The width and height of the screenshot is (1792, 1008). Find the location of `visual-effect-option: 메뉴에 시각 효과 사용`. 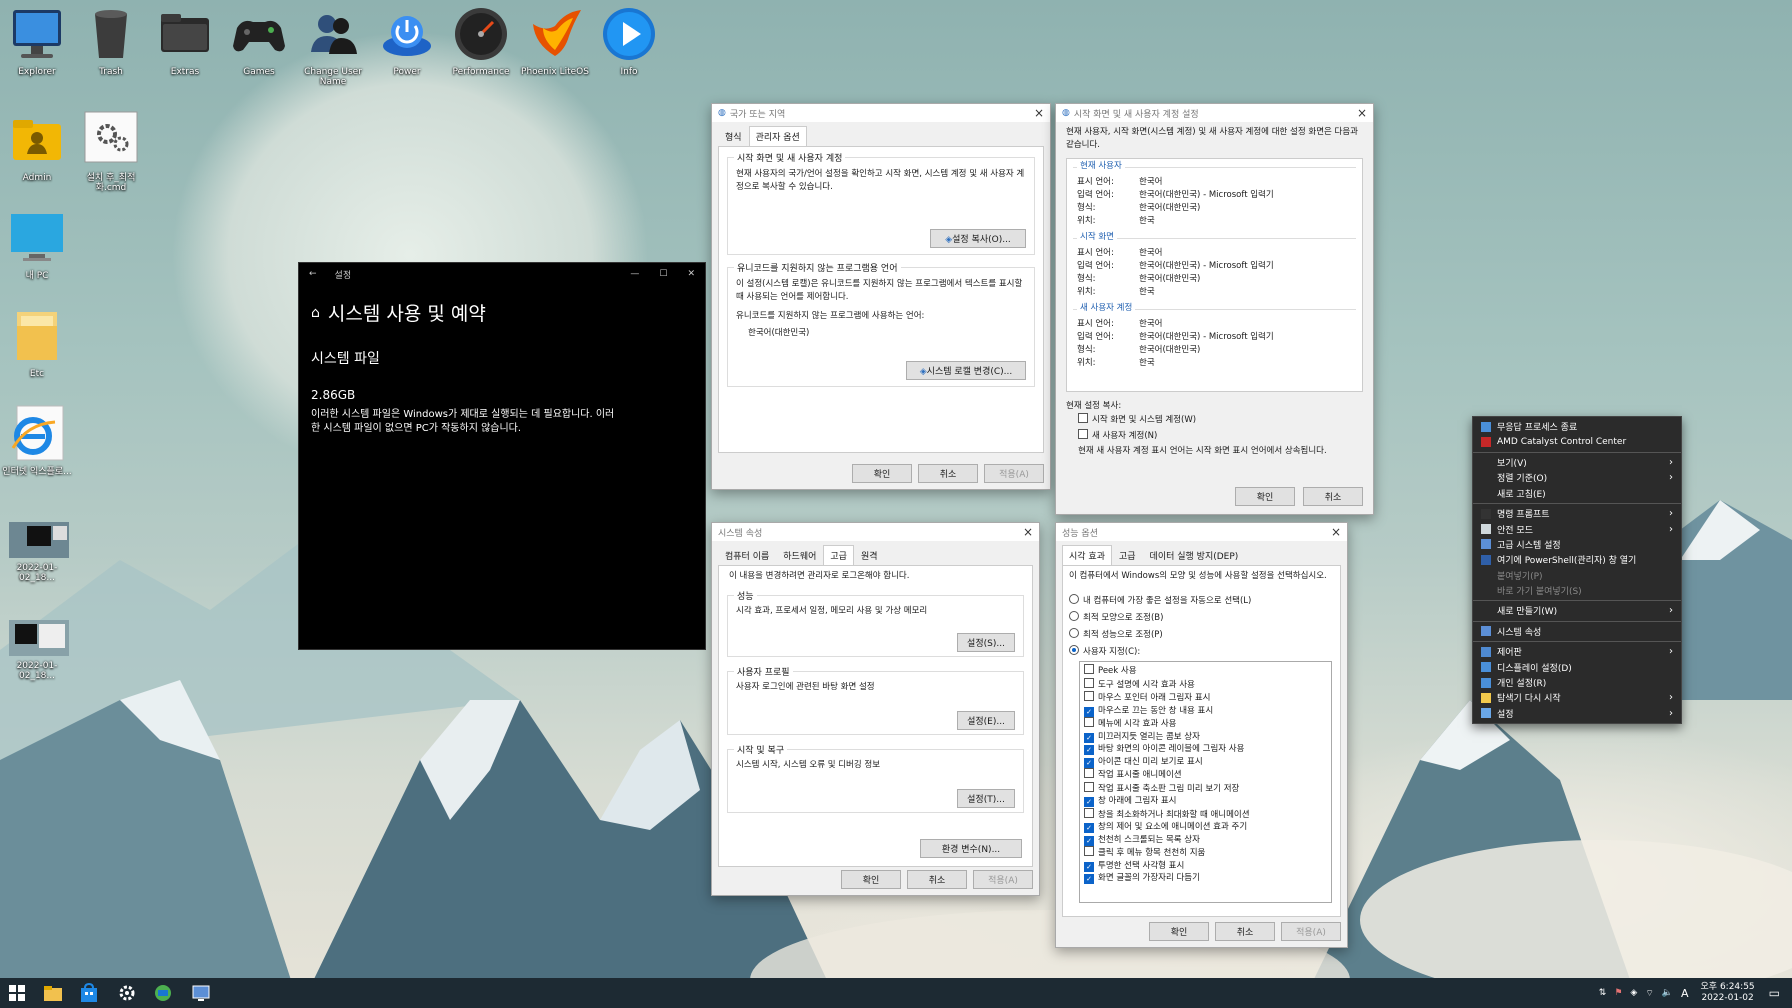

visual-effect-option: 메뉴에 시각 효과 사용 is located at coordinates (1205, 724).